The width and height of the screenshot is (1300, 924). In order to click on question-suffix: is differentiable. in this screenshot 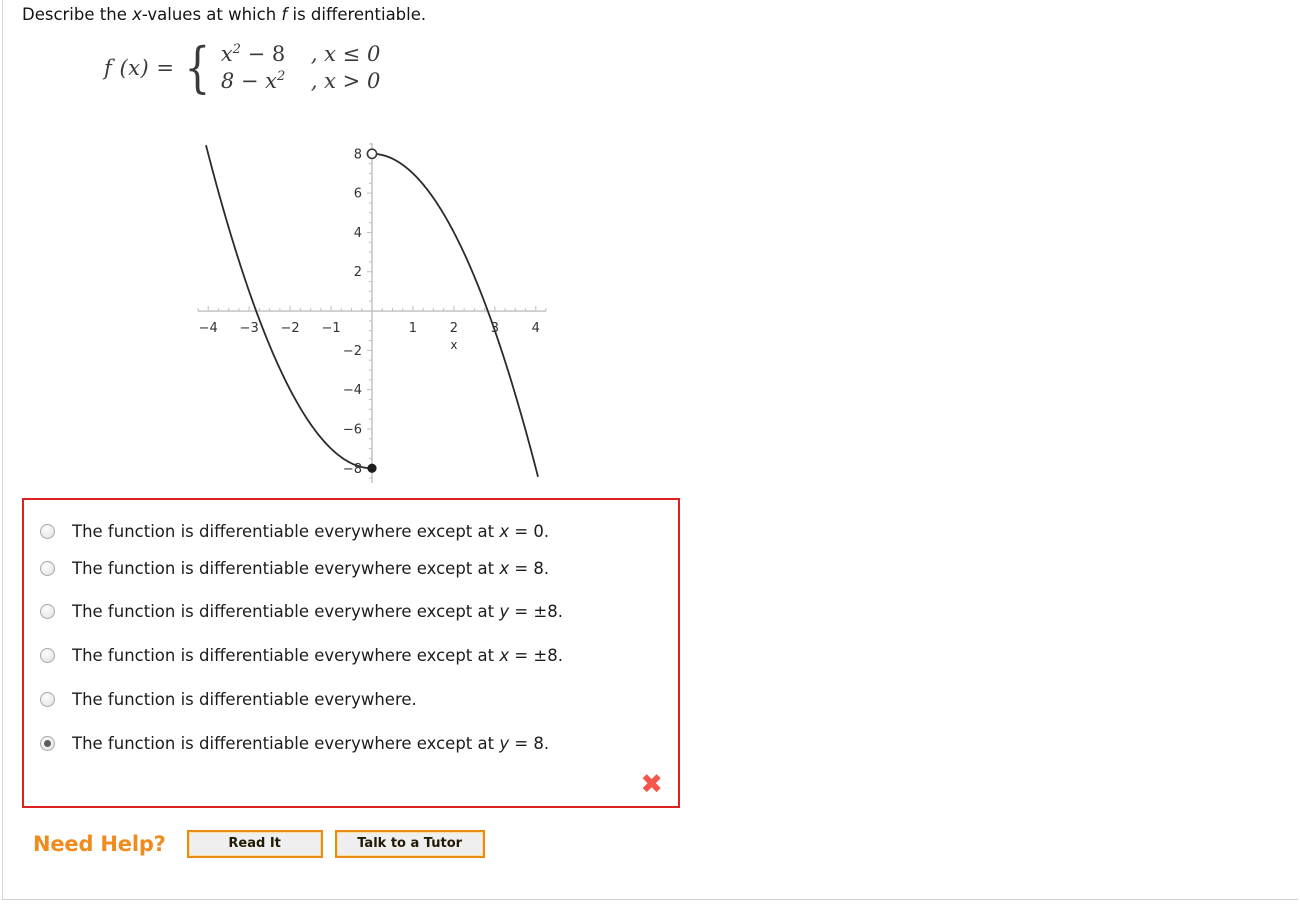, I will do `click(357, 14)`.